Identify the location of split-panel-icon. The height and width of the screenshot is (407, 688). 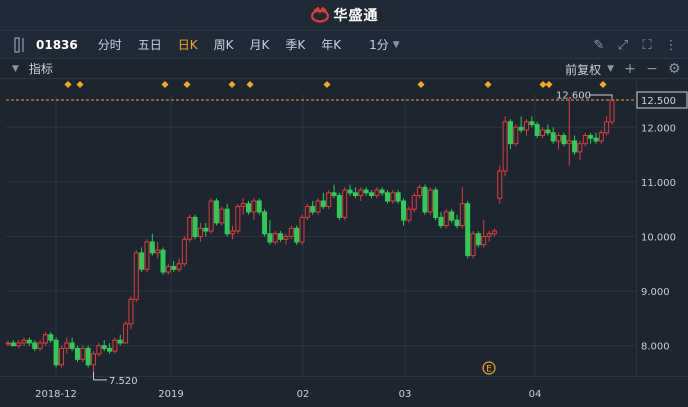
(21, 44).